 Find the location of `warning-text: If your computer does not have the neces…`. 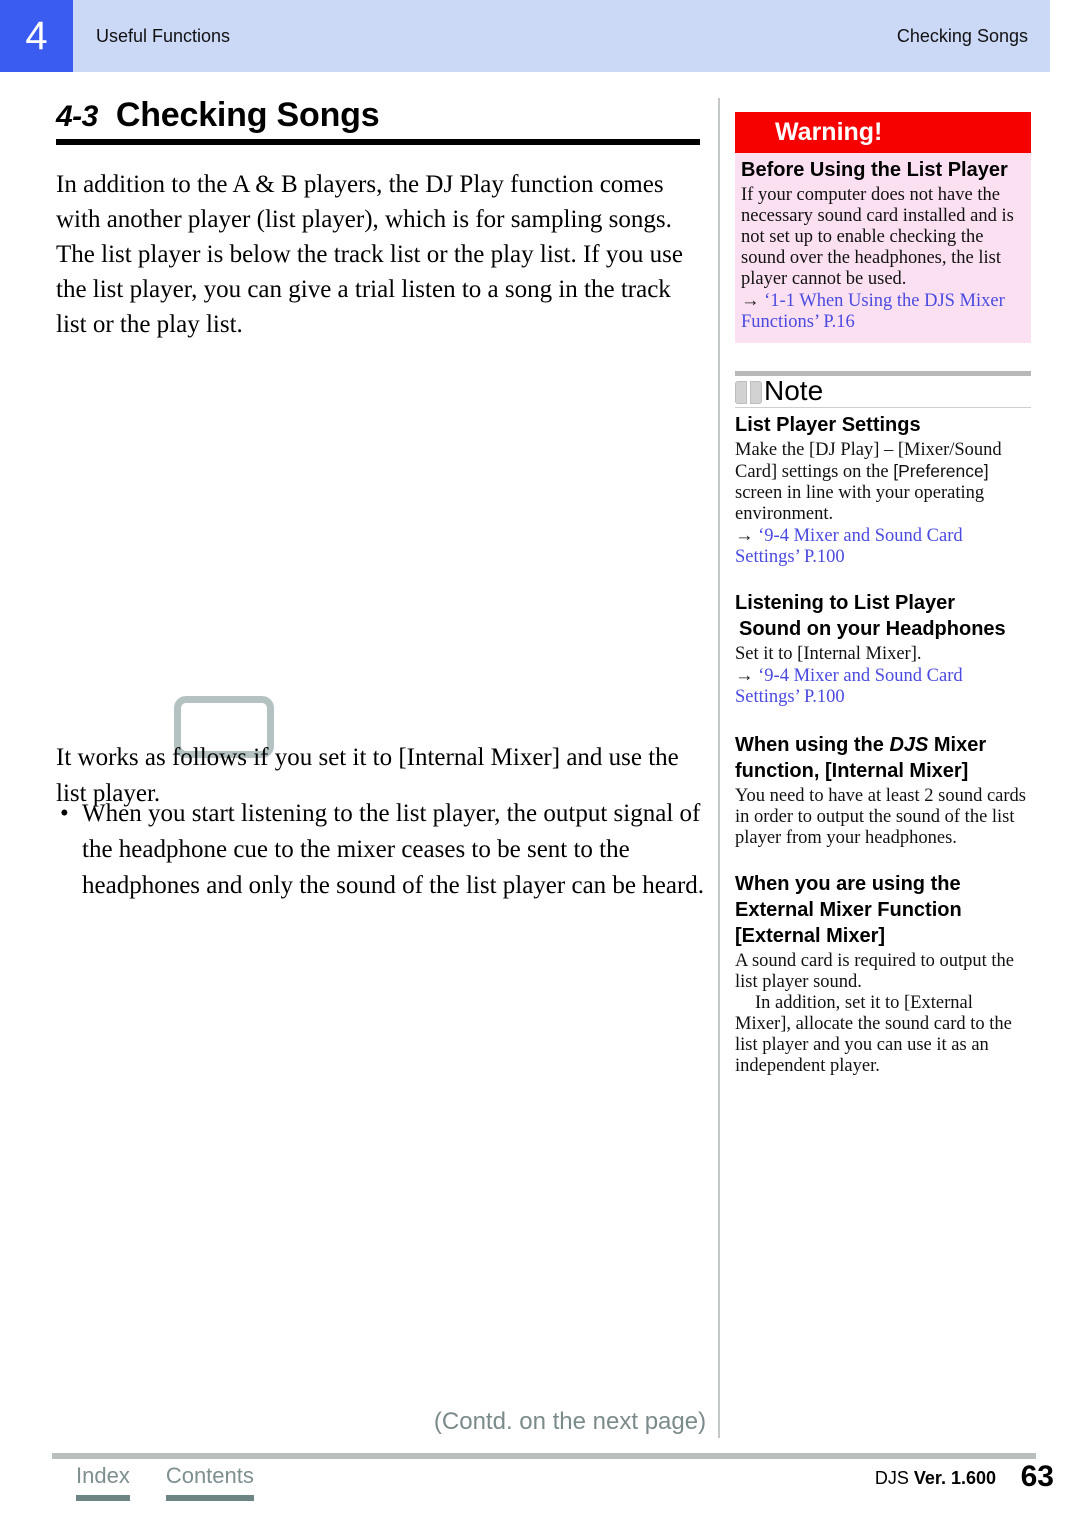

warning-text: If your computer does not have the neces… is located at coordinates (877, 237).